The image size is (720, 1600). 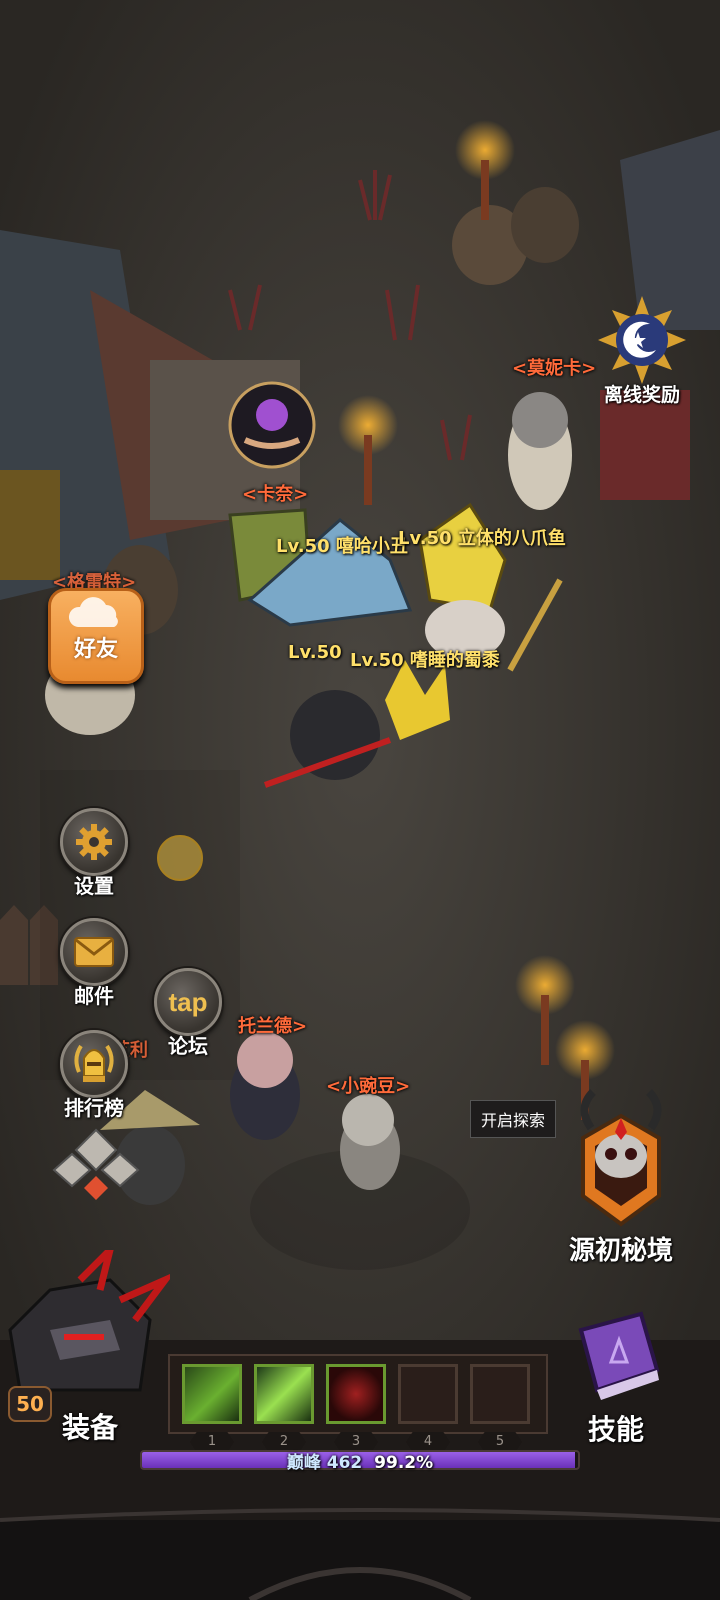 I want to click on mail-label: 邮件, so click(x=94, y=996).